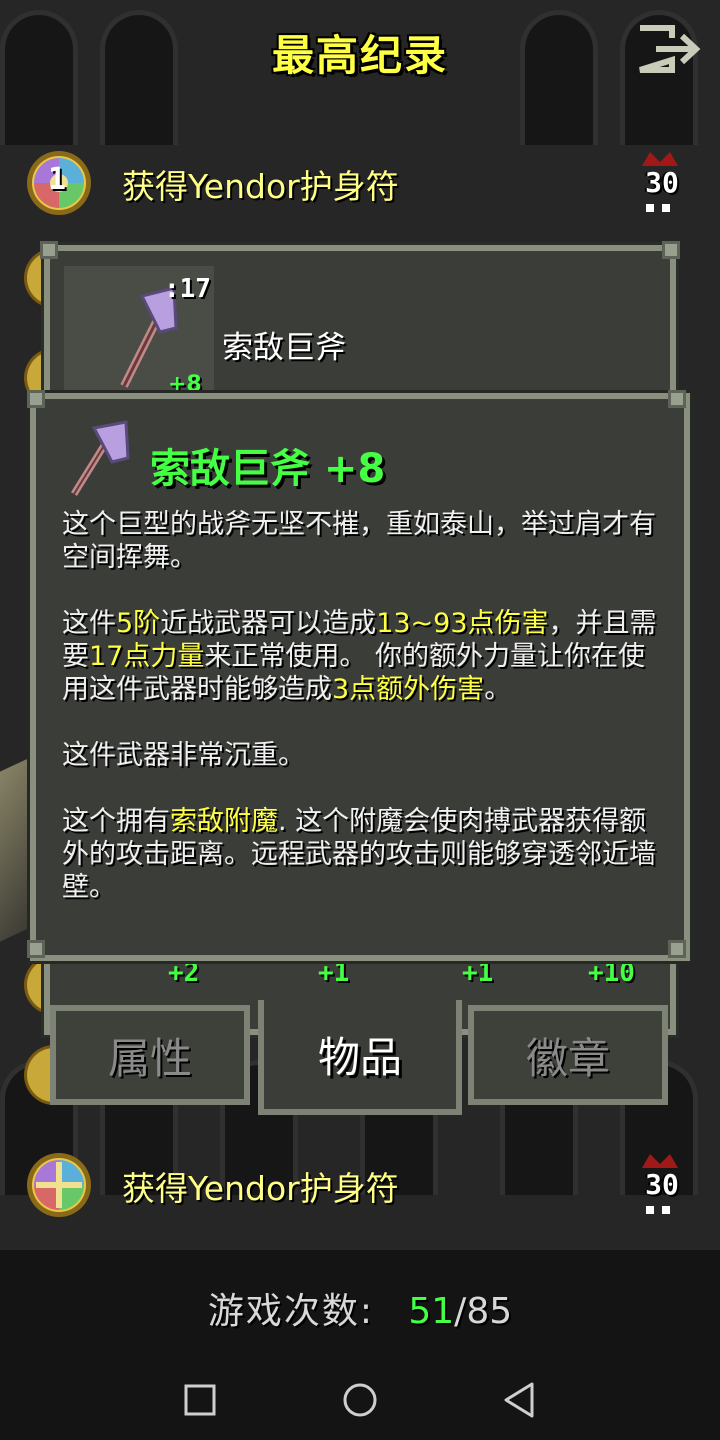 Image resolution: width=720 pixels, height=1440 pixels. Describe the element at coordinates (200, 1400) in the screenshot. I see `recent-apps-icon` at that location.